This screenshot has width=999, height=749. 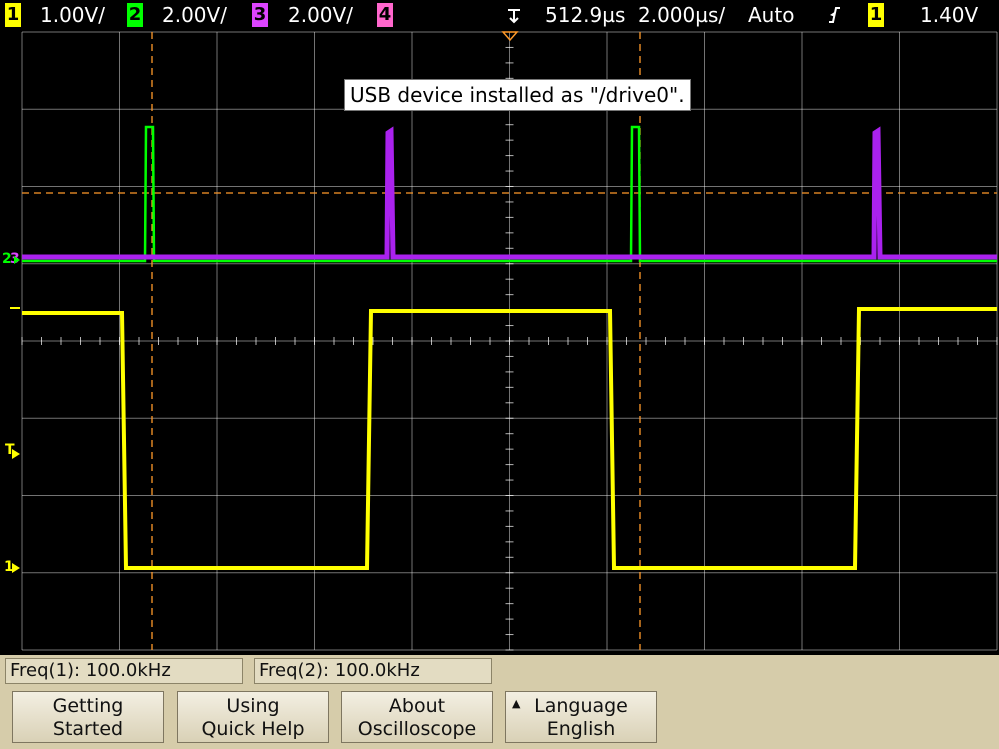 I want to click on channel-3-badge: 3, so click(x=260, y=15).